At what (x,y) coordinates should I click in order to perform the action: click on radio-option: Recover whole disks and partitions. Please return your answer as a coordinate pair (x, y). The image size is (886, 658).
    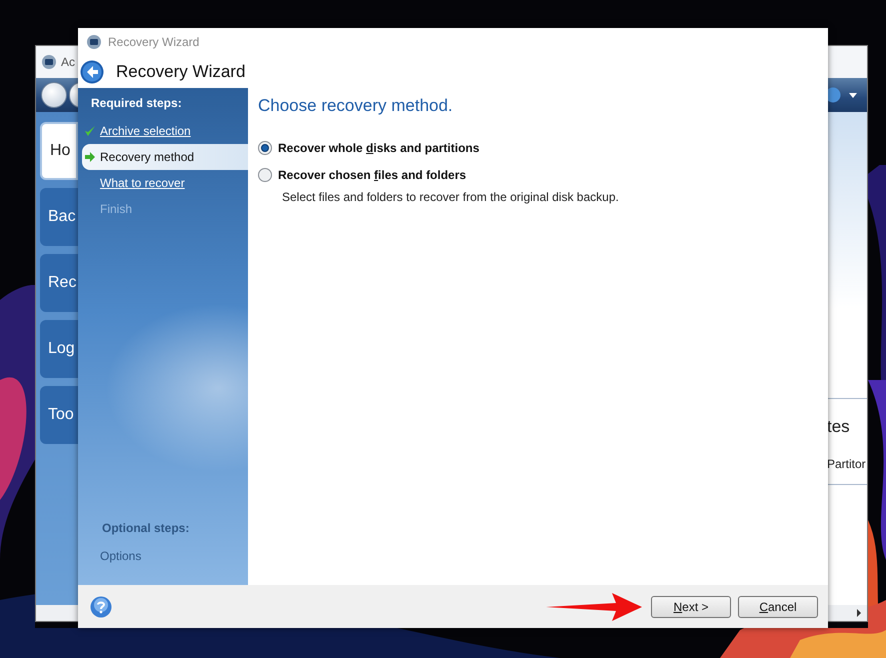
    Looking at the image, I should click on (369, 147).